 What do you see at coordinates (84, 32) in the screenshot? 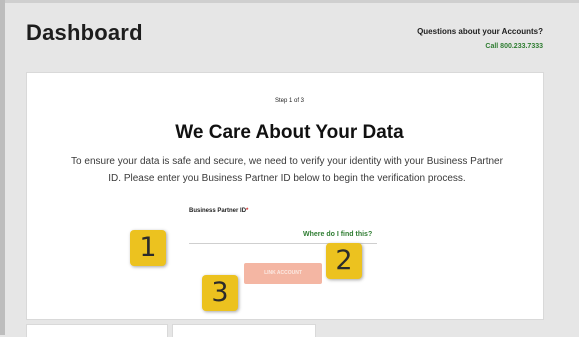
I see `page-title: Dashboard` at bounding box center [84, 32].